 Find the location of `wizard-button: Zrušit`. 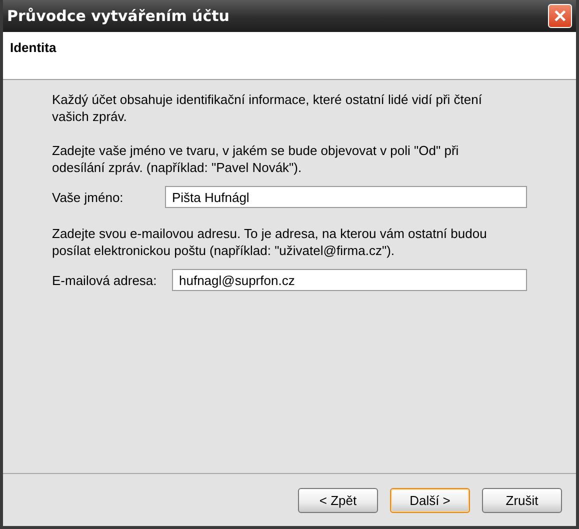

wizard-button: Zrušit is located at coordinates (522, 500).